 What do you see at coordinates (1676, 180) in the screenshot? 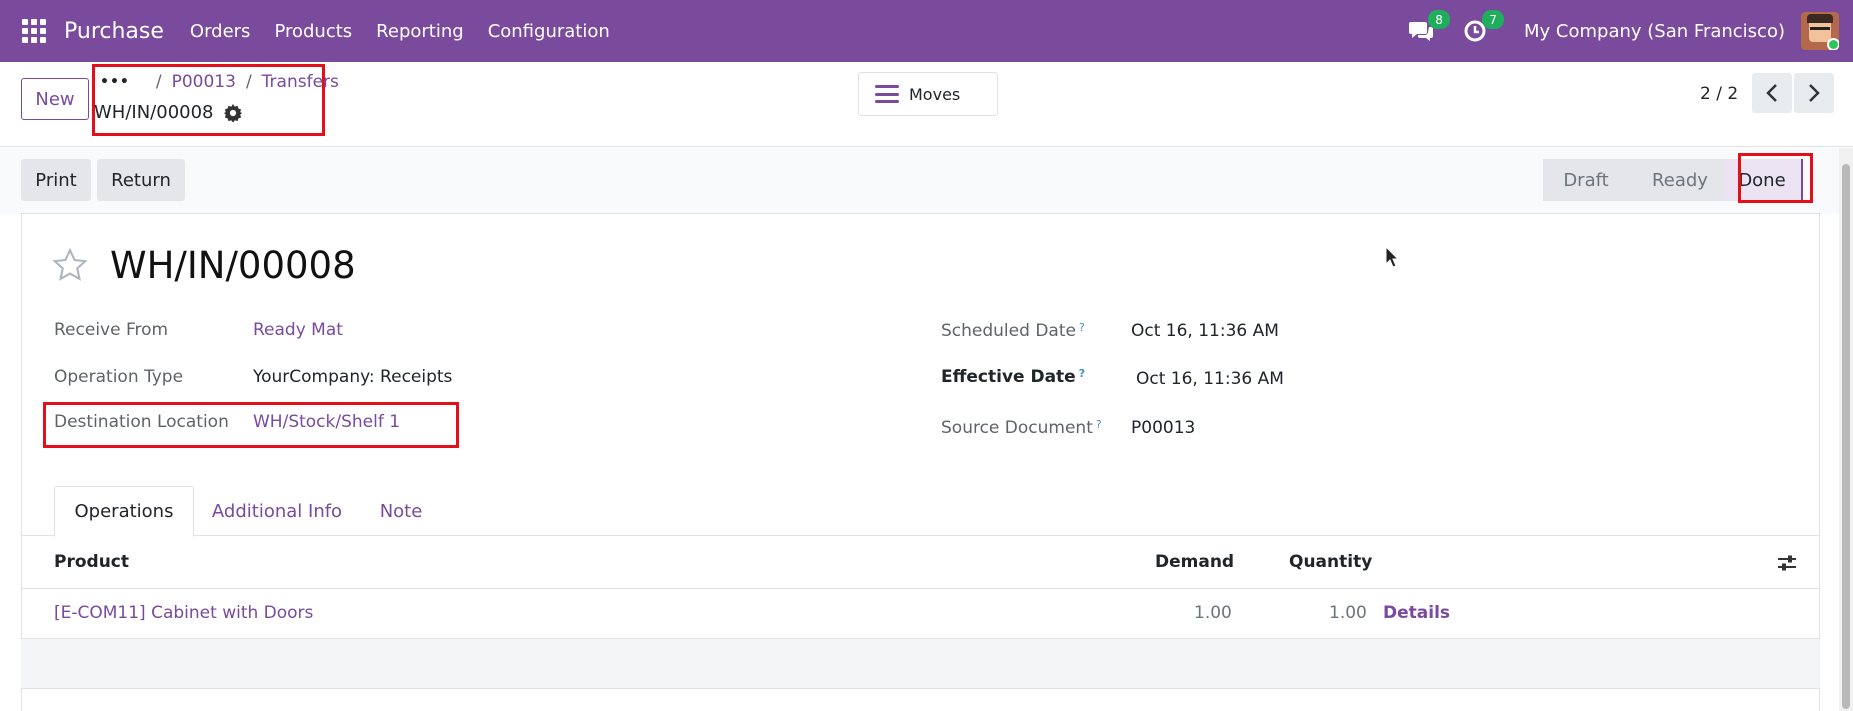
I see `stage-ready: Ready` at bounding box center [1676, 180].